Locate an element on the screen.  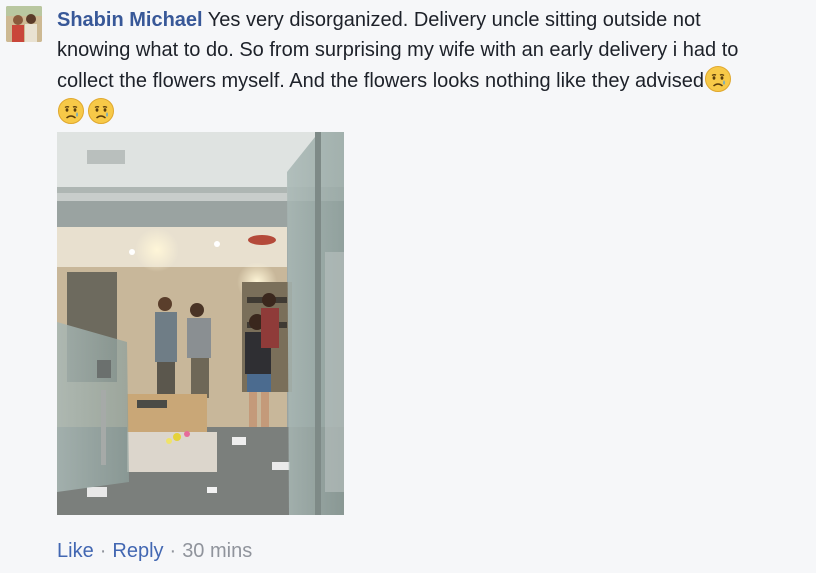
author-name-link: Shabin Michael is located at coordinates (130, 20).